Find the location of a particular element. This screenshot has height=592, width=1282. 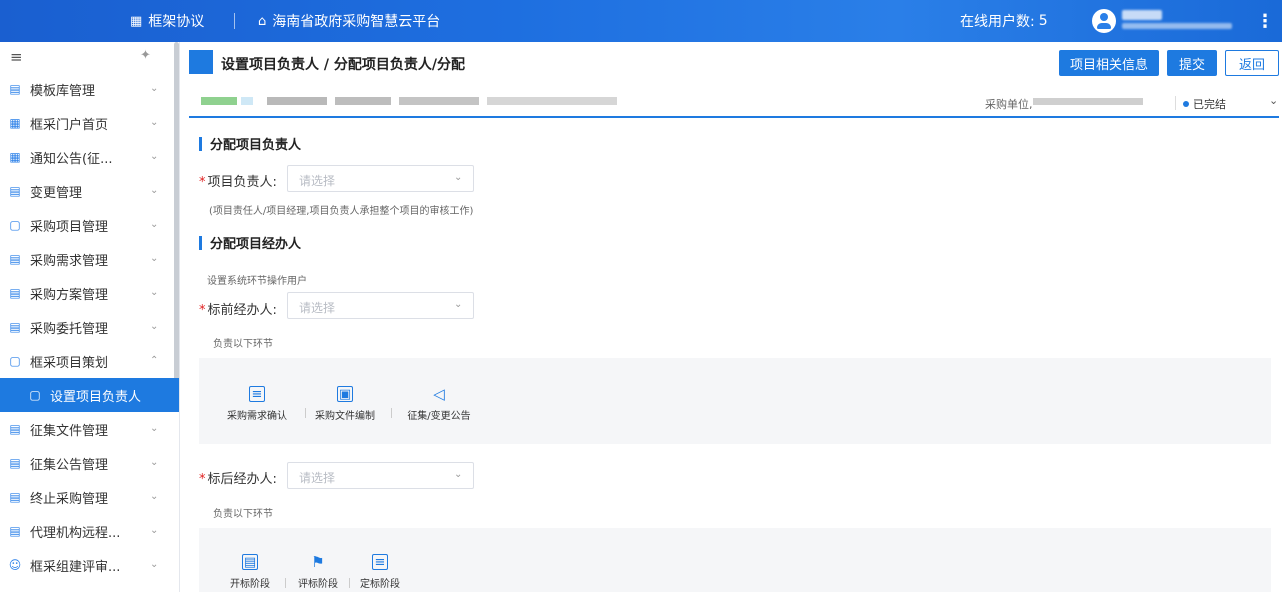

section-title-text: 分配项目经办人 is located at coordinates (256, 244).